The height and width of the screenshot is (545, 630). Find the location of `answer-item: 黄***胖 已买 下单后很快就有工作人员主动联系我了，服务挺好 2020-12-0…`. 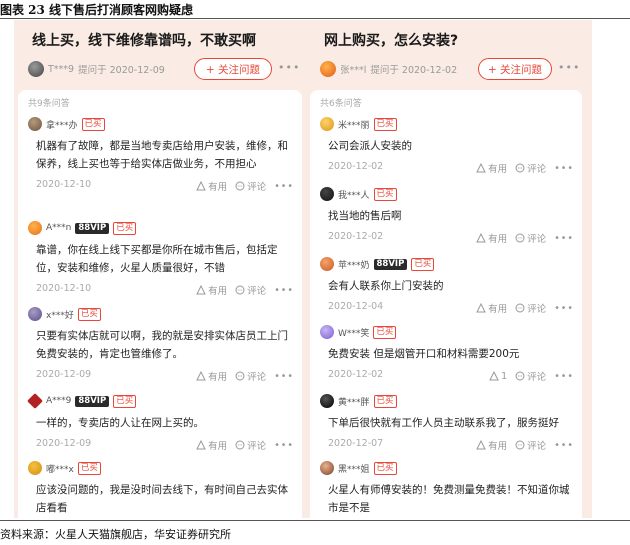

answer-item: 黄***胖 已买 下单后很快就有工作人员主动联系我了，服务挺好 2020-12-0… is located at coordinates (447, 423).